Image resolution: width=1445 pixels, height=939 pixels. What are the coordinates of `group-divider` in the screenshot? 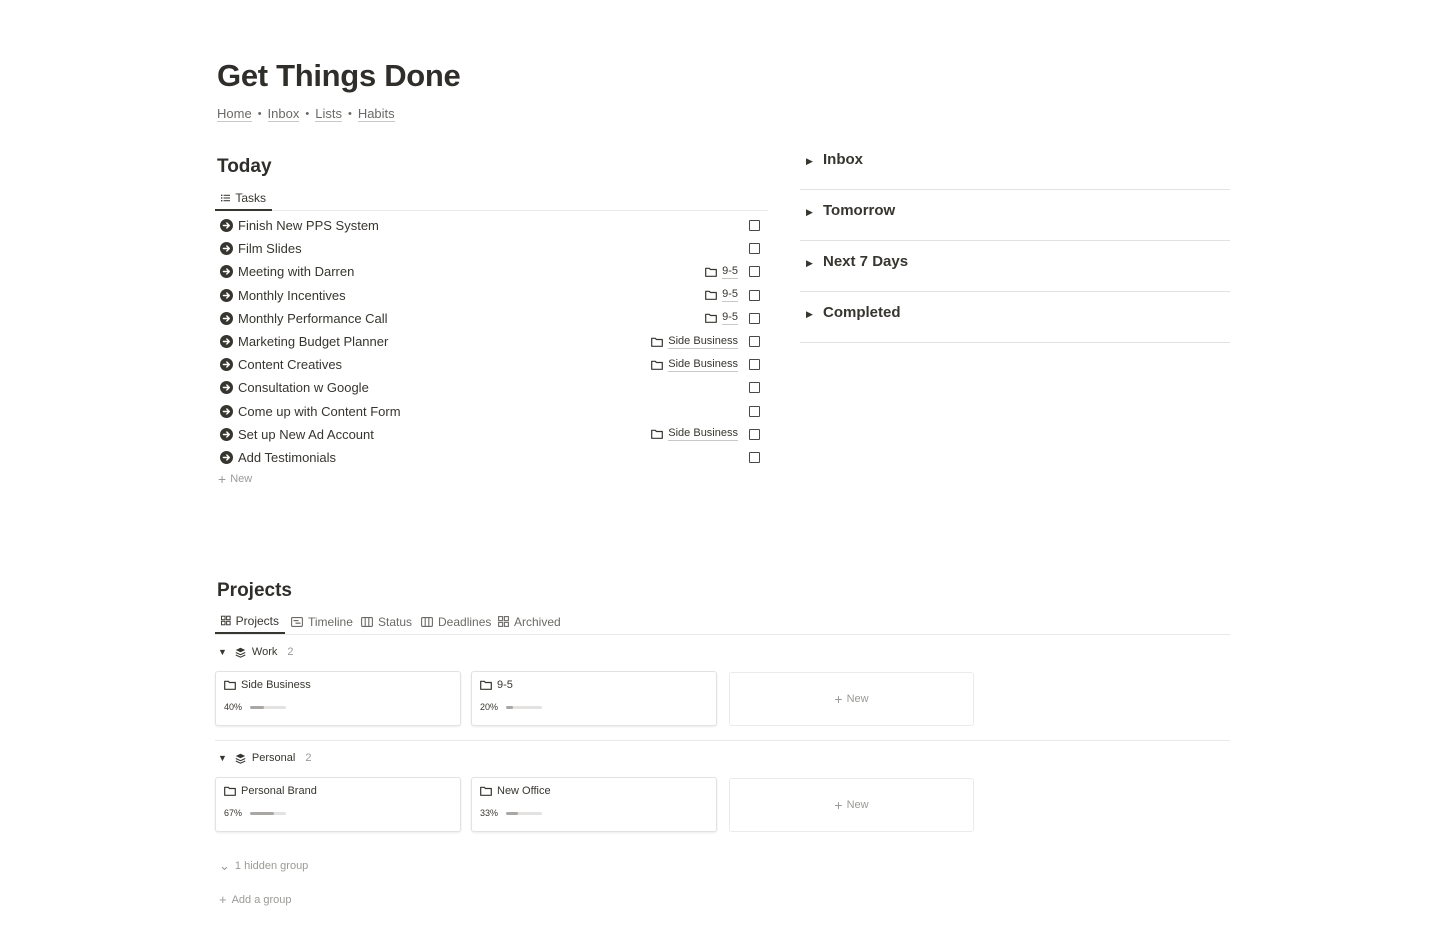 It's located at (722, 740).